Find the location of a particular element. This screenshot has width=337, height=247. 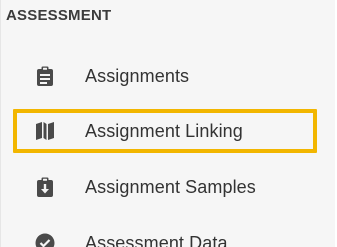

sidebar-item-label: Assessment Data is located at coordinates (156, 239).